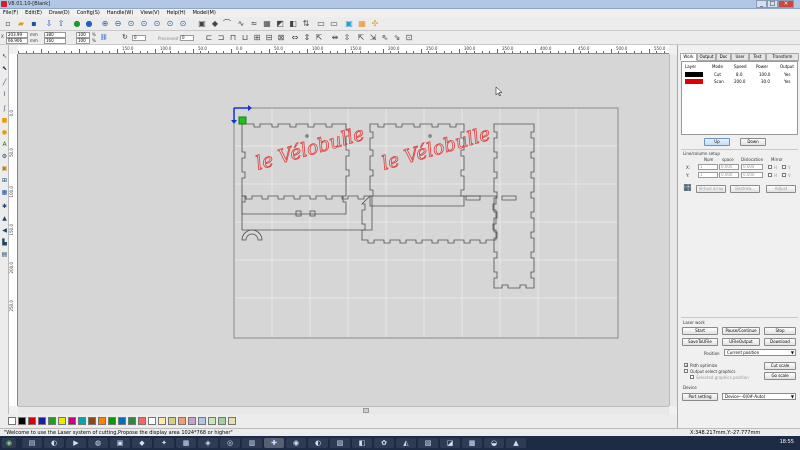 The height and width of the screenshot is (450, 800). Describe the element at coordinates (729, 175) in the screenshot. I see `array-y-space: 0.000` at that location.